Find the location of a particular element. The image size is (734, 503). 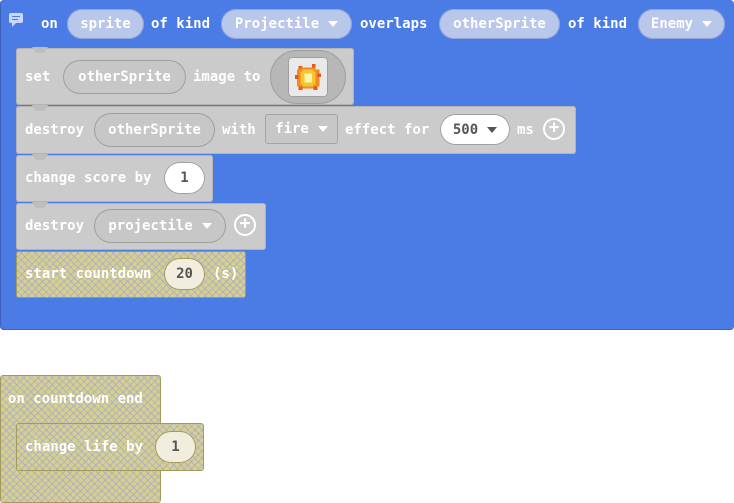

image-to-label: image to is located at coordinates (227, 77).